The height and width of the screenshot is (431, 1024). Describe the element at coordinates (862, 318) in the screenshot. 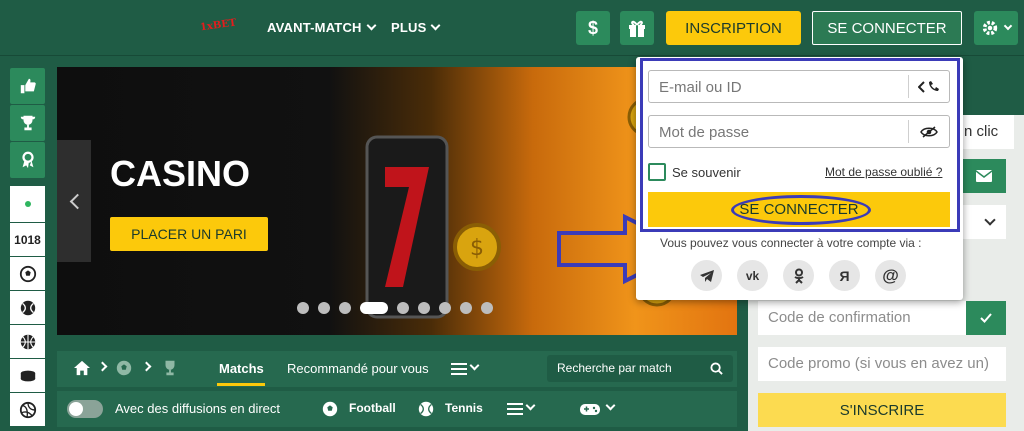

I see `confirmation-code-input: Code de confirmation` at that location.